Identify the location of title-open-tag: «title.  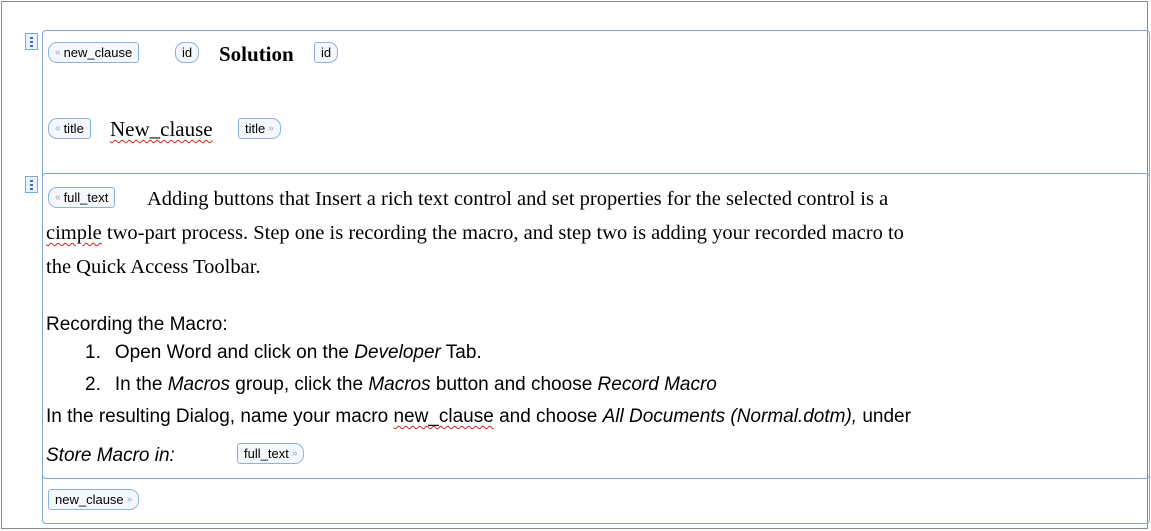
(69, 128).